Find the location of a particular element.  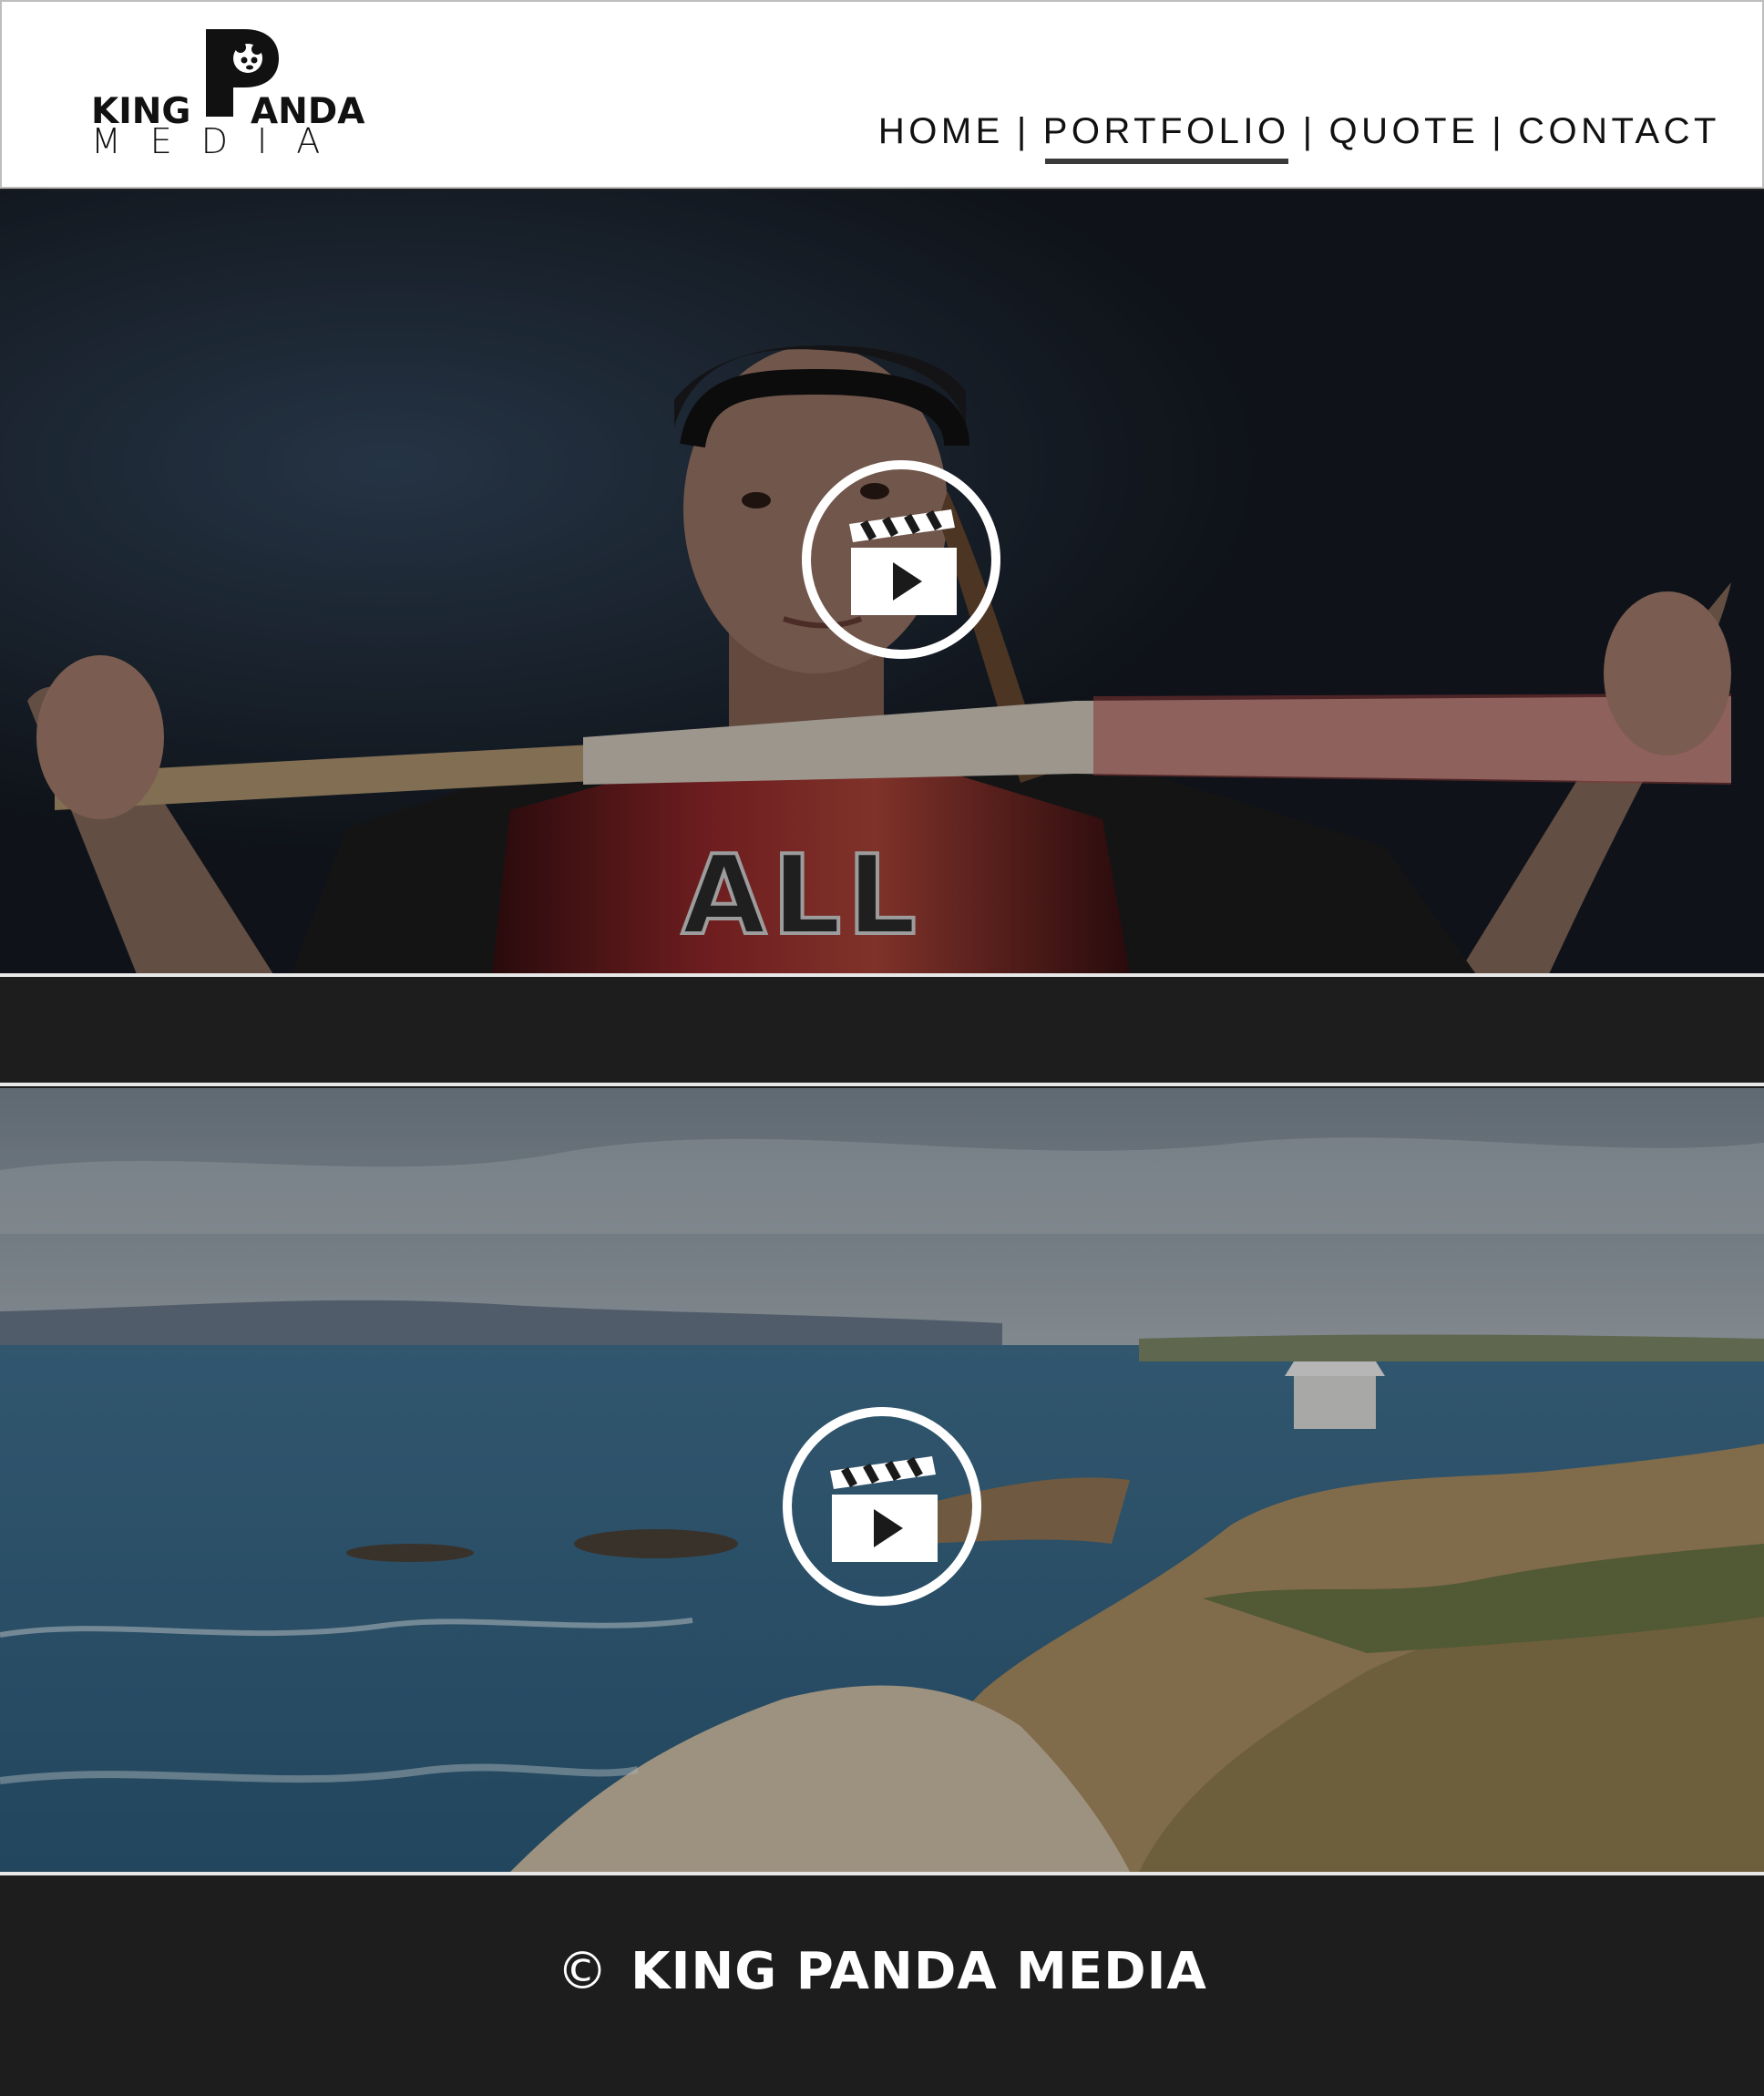

nav-contact-link: CONTACT is located at coordinates (1619, 131).